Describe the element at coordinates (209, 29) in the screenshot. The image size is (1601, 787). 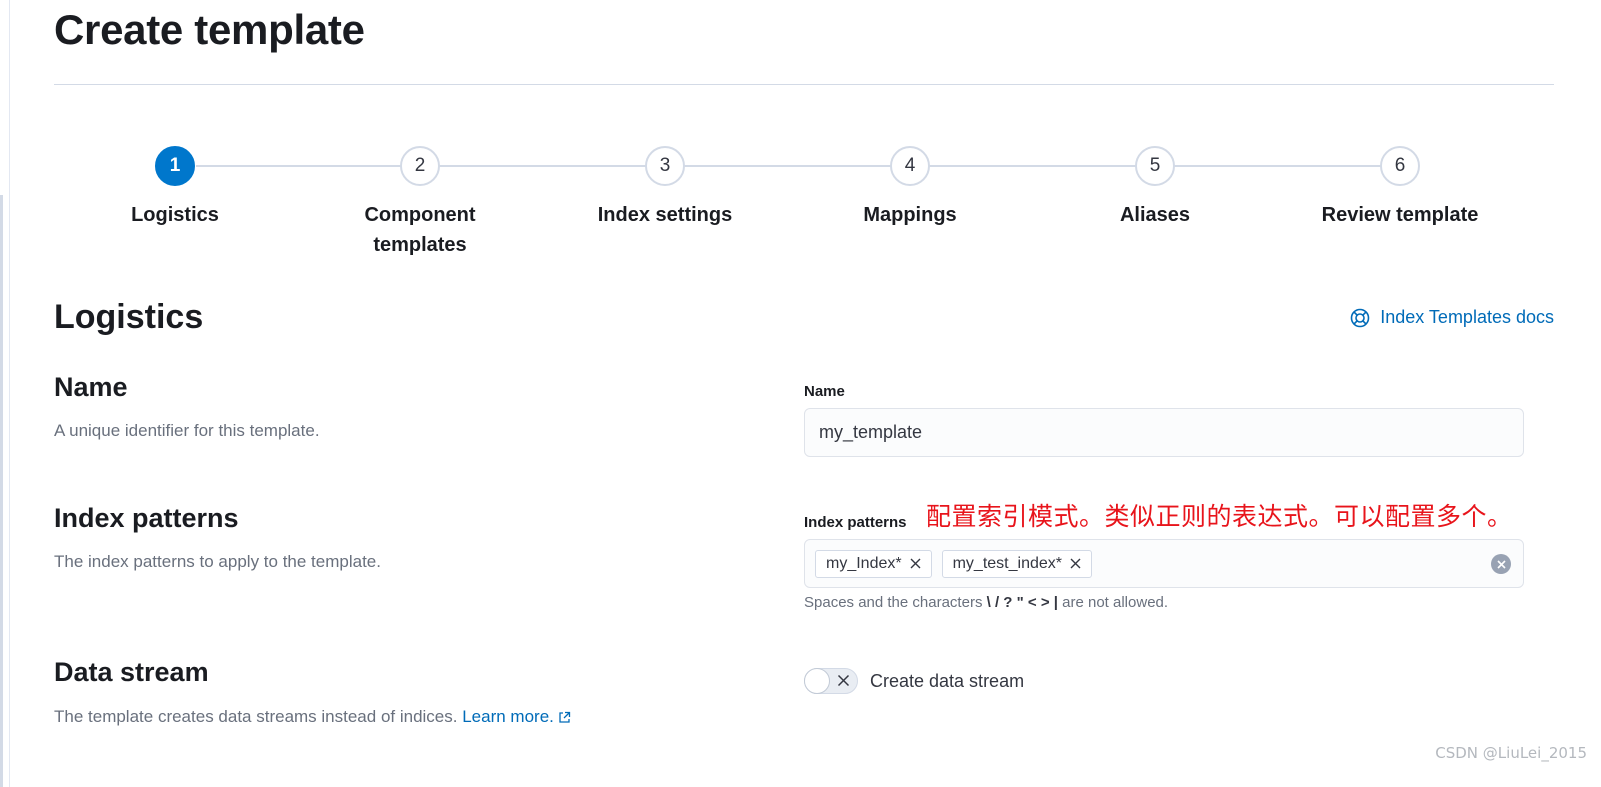
I see `page-title: Create template` at that location.